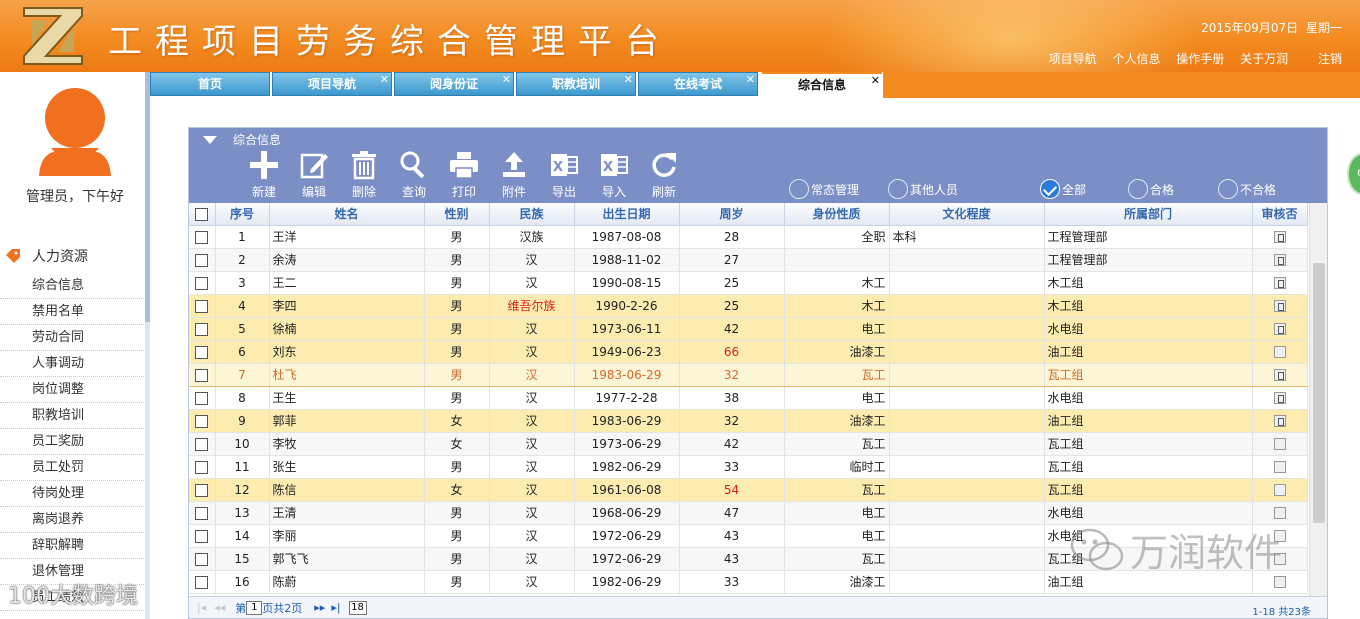 This screenshot has height=619, width=1360. I want to click on sidebar-item-contract: 劳动合同, so click(72, 338).